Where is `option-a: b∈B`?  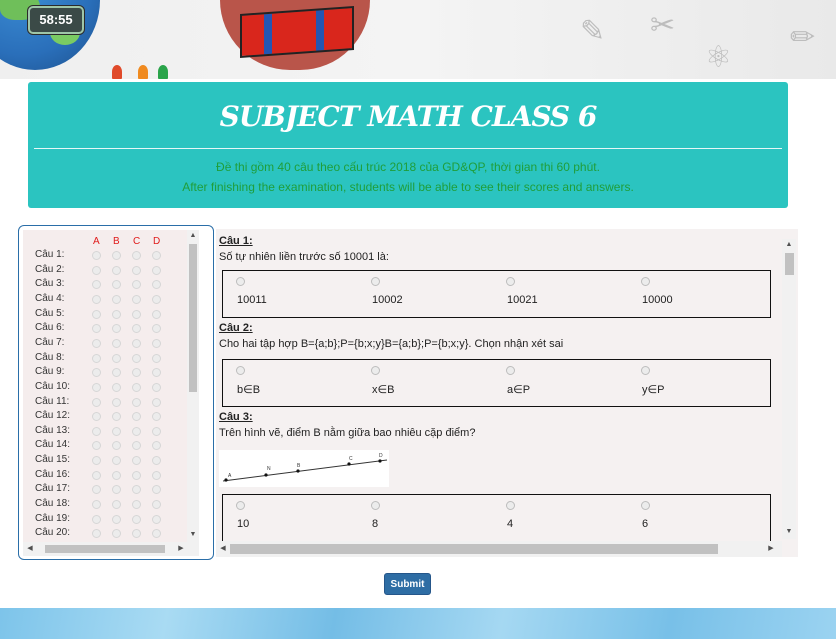 option-a: b∈B is located at coordinates (288, 381).